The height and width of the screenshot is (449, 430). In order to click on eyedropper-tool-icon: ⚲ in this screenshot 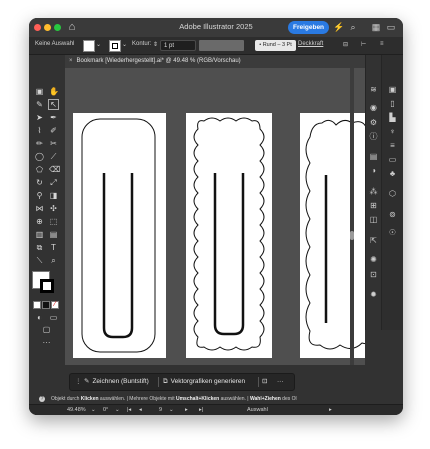, I will do `click(39, 195)`.